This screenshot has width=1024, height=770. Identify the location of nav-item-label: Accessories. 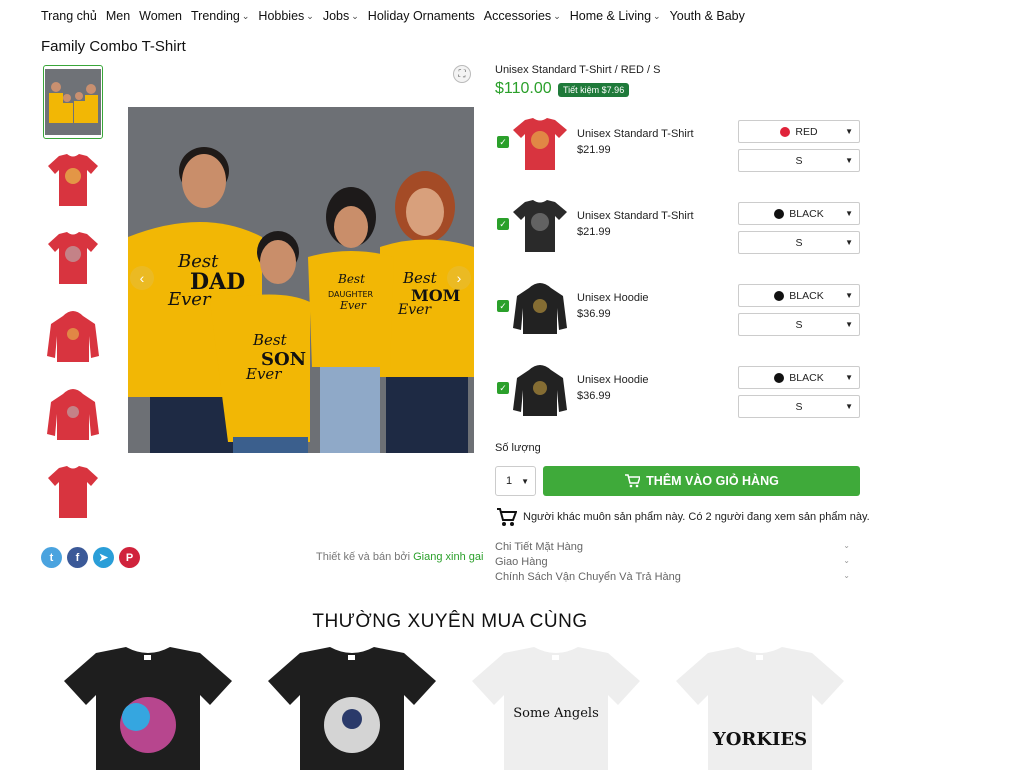
(517, 16).